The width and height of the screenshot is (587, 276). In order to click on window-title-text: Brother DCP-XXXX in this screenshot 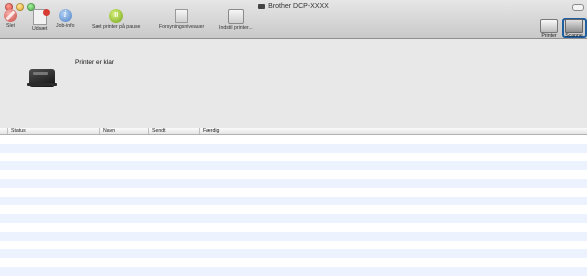, I will do `click(298, 6)`.